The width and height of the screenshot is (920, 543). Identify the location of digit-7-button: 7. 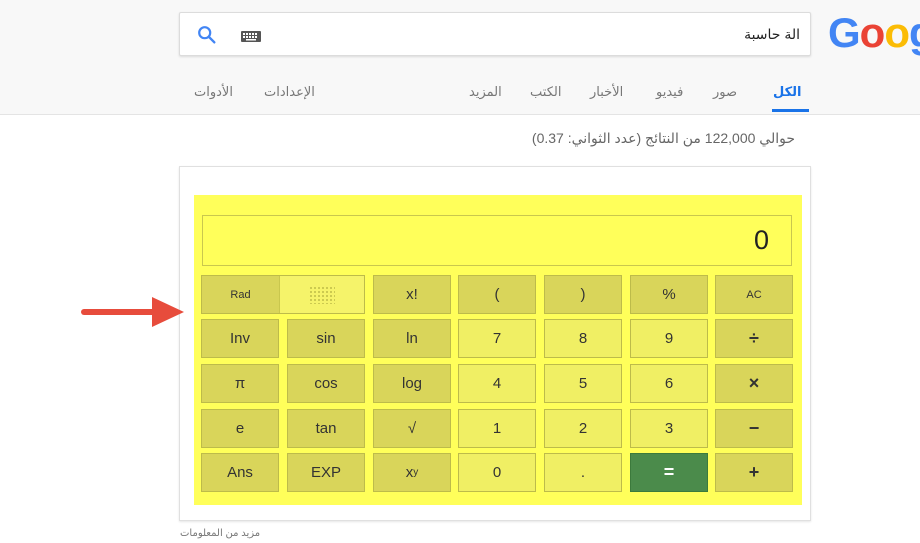
(497, 338).